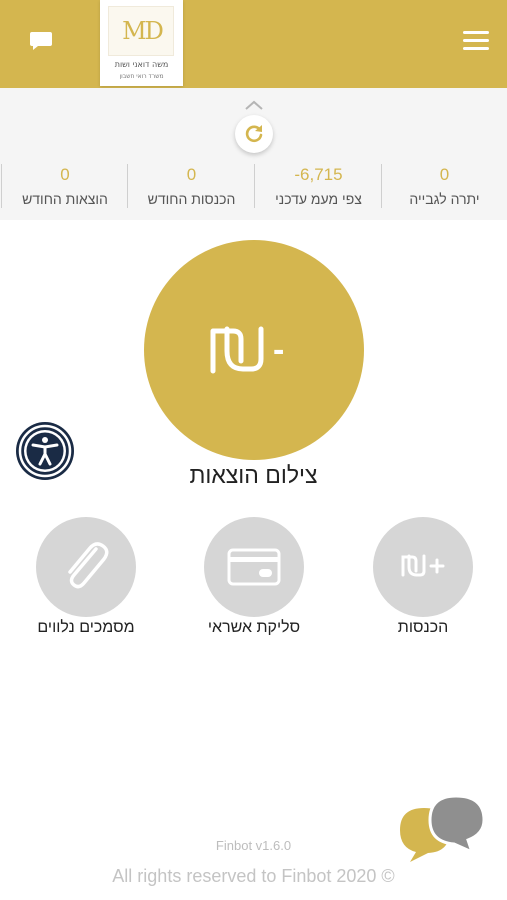 This screenshot has width=507, height=900. Describe the element at coordinates (318, 174) in the screenshot. I see `stat-value: -6,715` at that location.